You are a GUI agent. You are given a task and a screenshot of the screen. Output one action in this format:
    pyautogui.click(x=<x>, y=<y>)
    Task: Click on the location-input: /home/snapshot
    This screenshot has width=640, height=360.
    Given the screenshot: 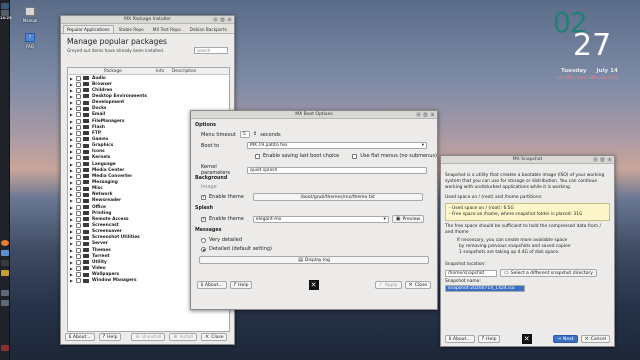 What is the action you would take?
    pyautogui.click(x=471, y=273)
    